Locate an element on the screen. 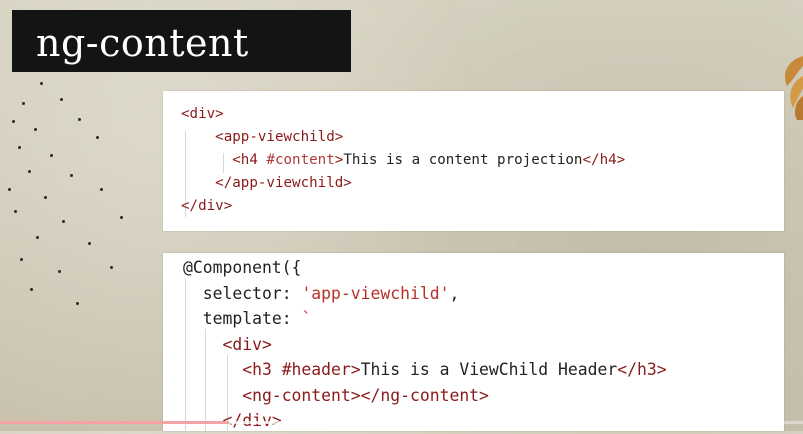 The width and height of the screenshot is (803, 434). video-progress-bar is located at coordinates (401, 422).